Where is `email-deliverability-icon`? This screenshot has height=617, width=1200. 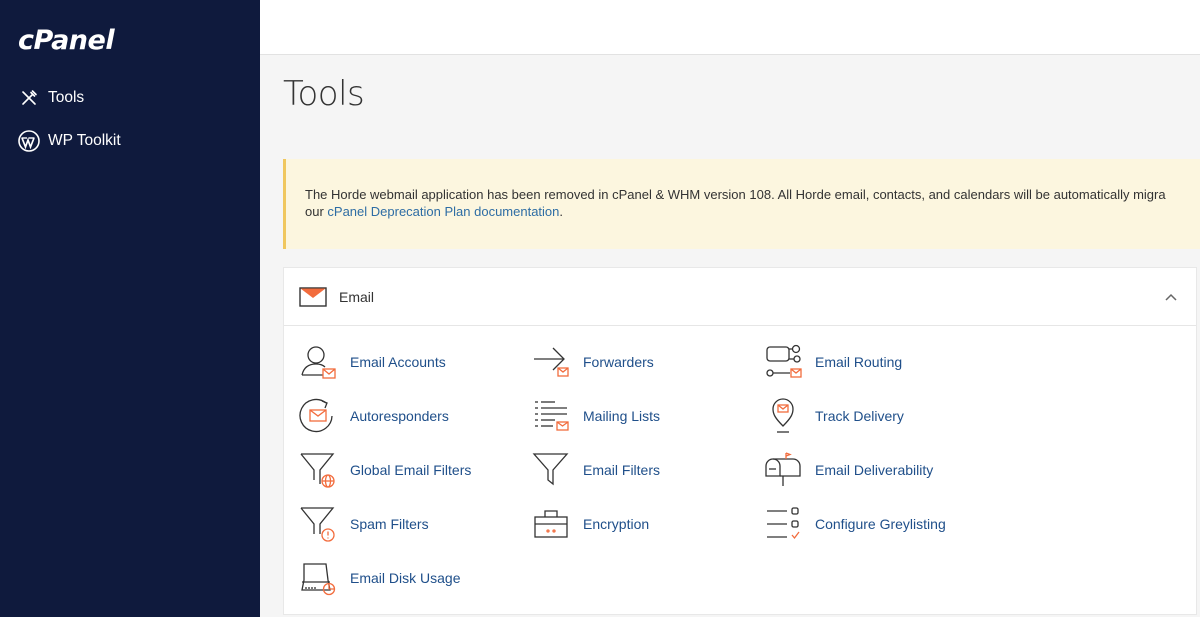
email-deliverability-icon is located at coordinates (783, 470).